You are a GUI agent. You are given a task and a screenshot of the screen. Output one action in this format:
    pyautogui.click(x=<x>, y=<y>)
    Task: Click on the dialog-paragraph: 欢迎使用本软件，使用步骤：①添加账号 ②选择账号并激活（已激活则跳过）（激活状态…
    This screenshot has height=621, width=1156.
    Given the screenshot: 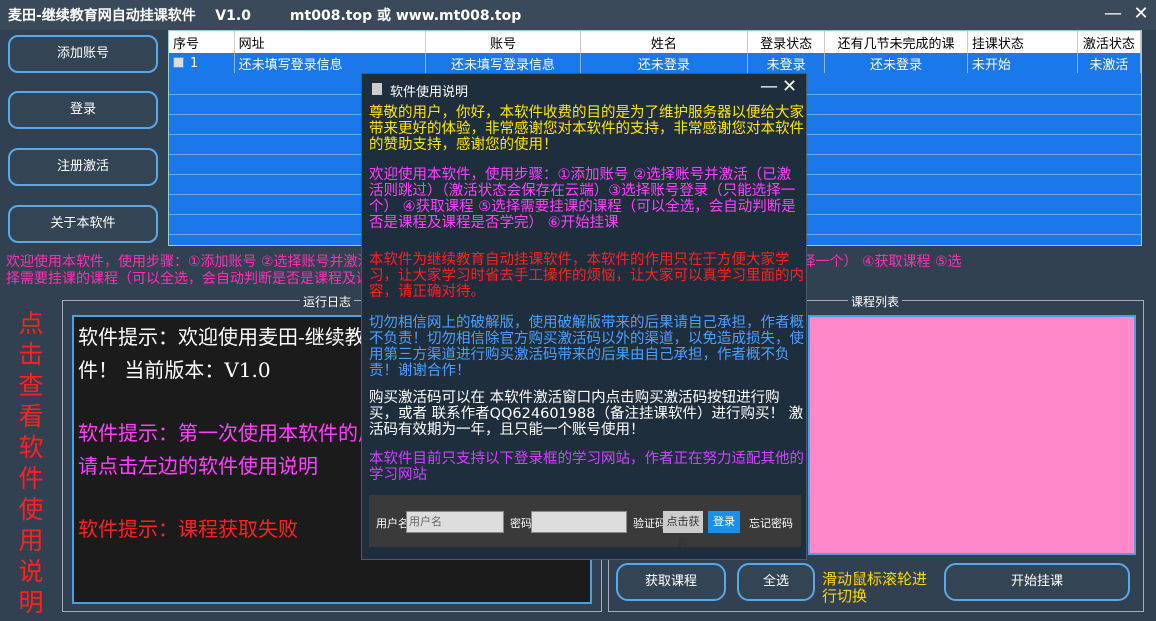 What is the action you would take?
    pyautogui.click(x=582, y=199)
    